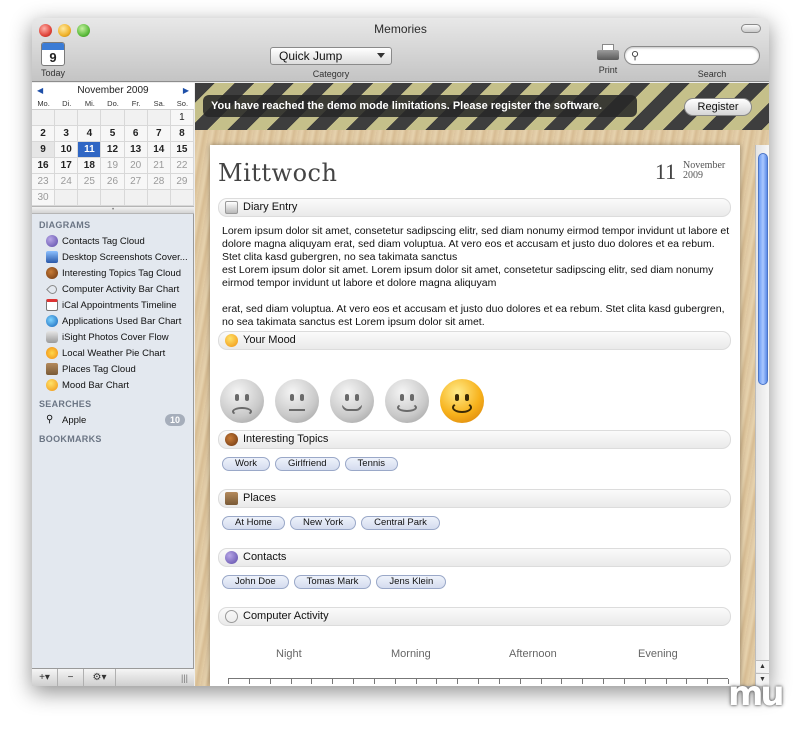 The width and height of the screenshot is (800, 729). I want to click on search-control: ⚲ Search, so click(692, 62).